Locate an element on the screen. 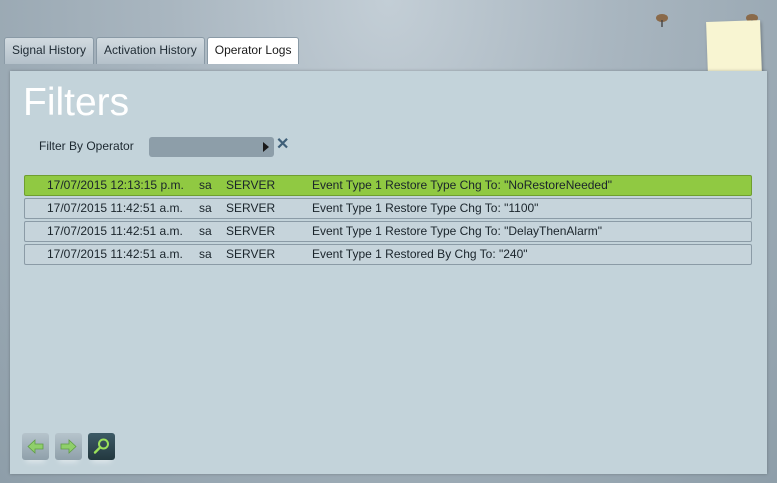  previous-page-button is located at coordinates (35, 446).